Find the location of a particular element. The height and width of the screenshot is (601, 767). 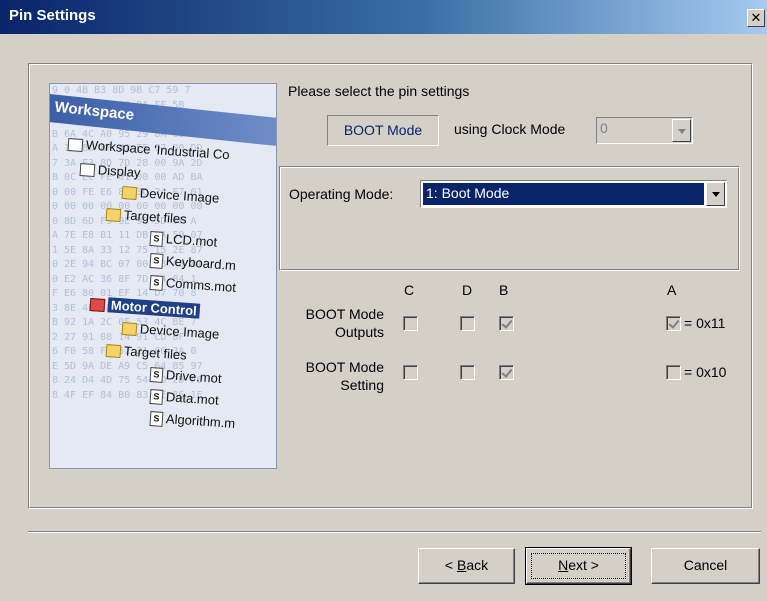

instruction-text: Please select the pin settings is located at coordinates (379, 91).